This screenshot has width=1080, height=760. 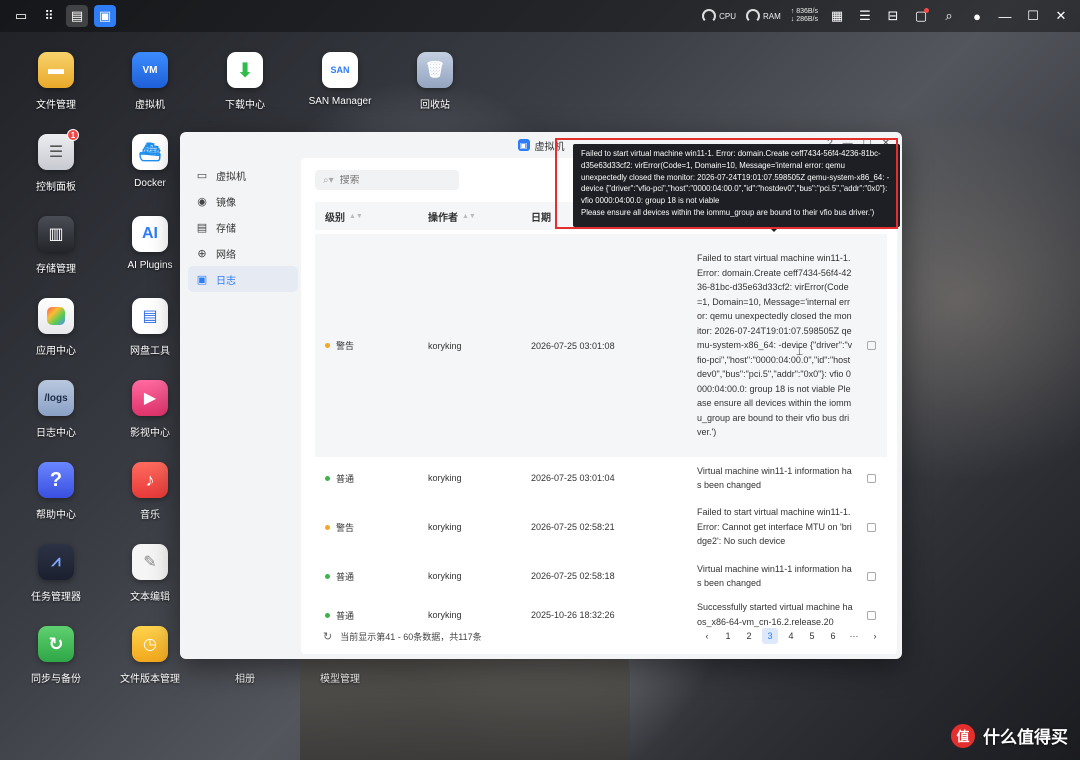 What do you see at coordinates (763, 16) in the screenshot?
I see `ram-meter: RAM` at bounding box center [763, 16].